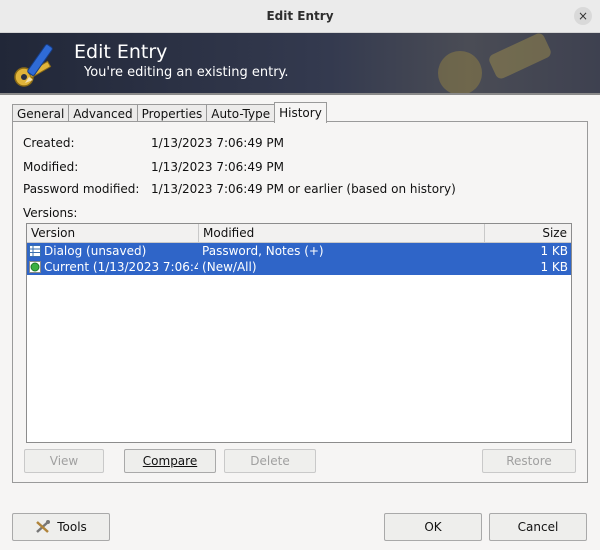 The width and height of the screenshot is (600, 550). I want to click on modified-cell: (New/All), so click(229, 267).